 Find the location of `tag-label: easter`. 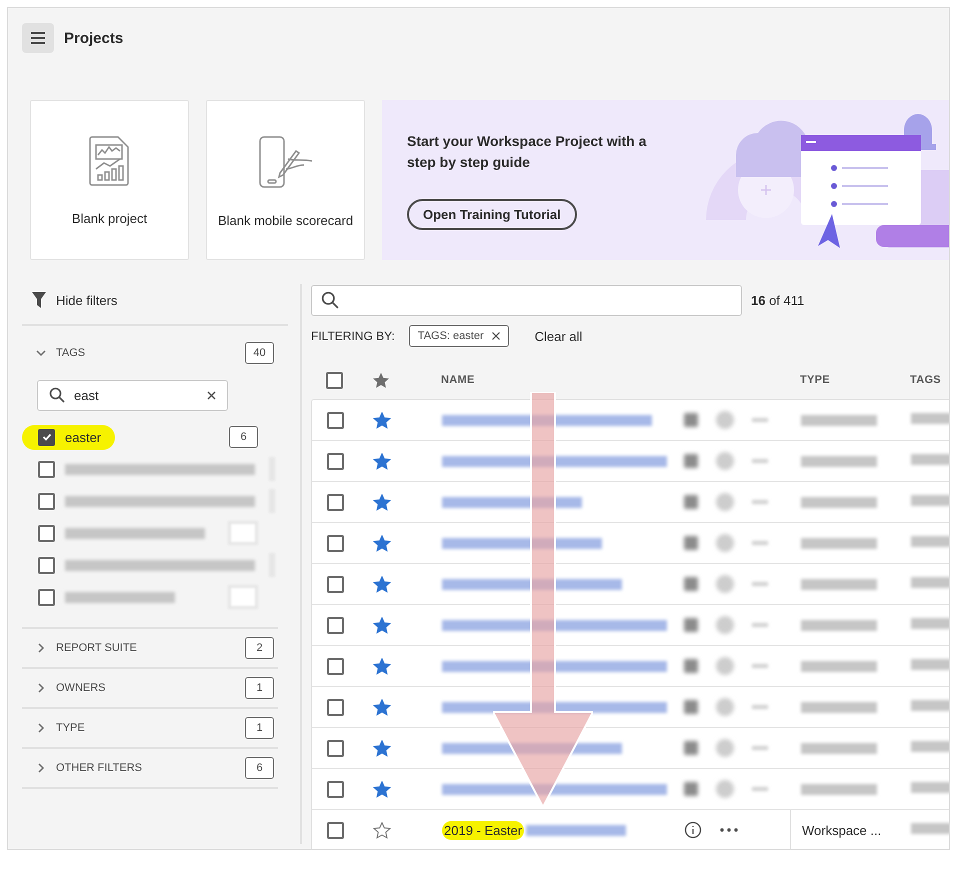

tag-label: easter is located at coordinates (83, 437).